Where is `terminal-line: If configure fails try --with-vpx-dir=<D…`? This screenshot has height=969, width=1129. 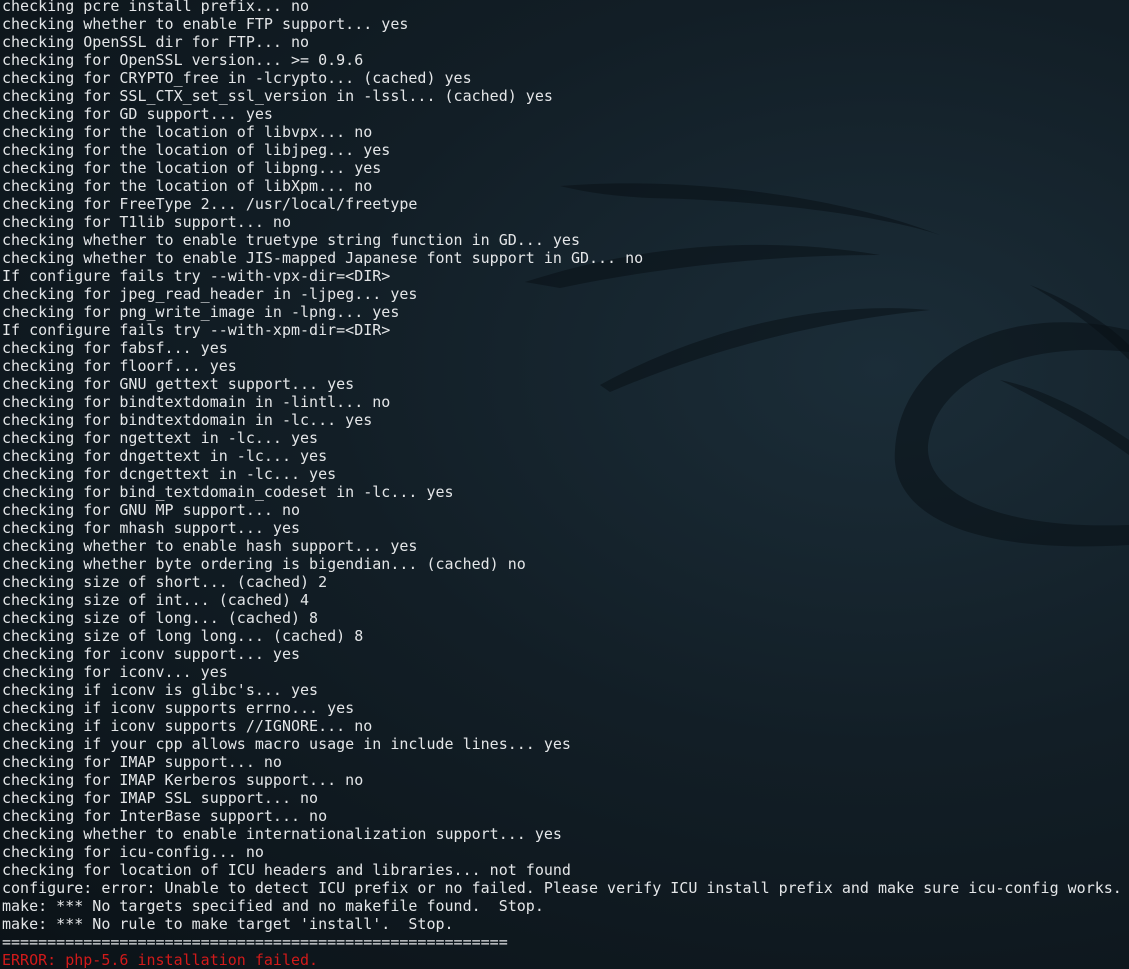 terminal-line: If configure fails try --with-vpx-dir=<D… is located at coordinates (196, 276).